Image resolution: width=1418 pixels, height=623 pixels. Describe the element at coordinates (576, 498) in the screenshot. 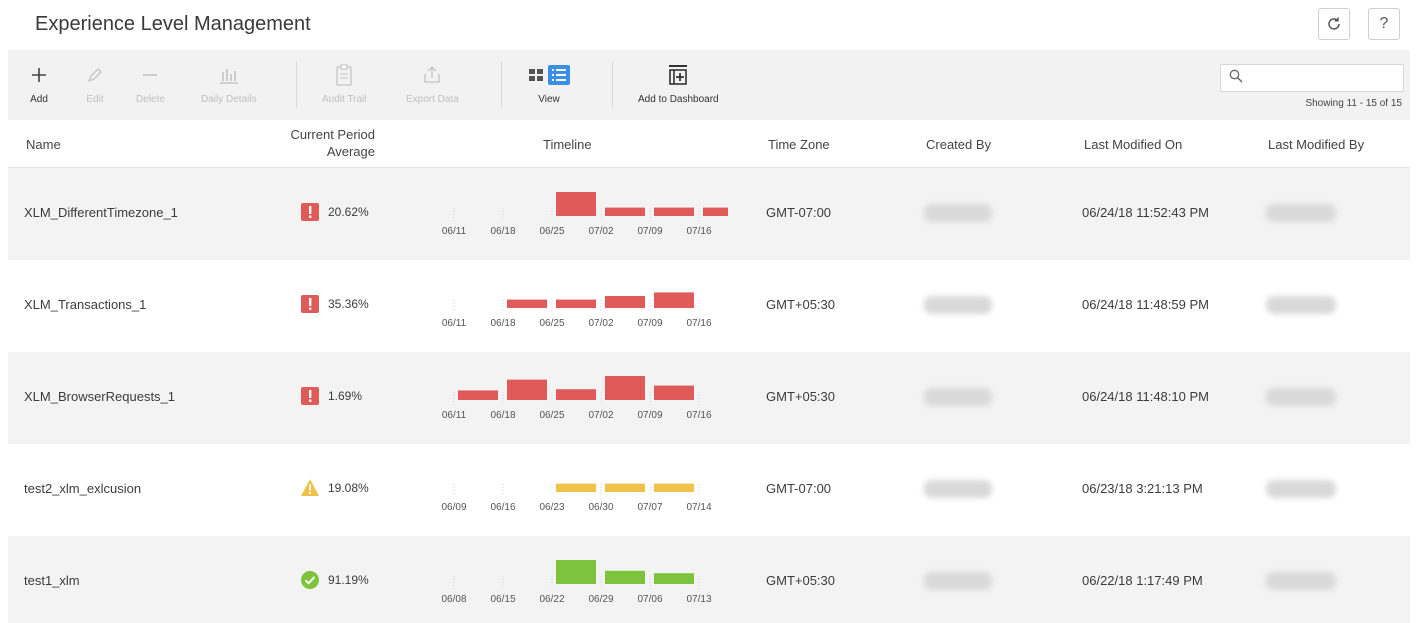

I see `timeline-chart: 06/09 06/16 06/23 06/30 07/07 07/14` at that location.